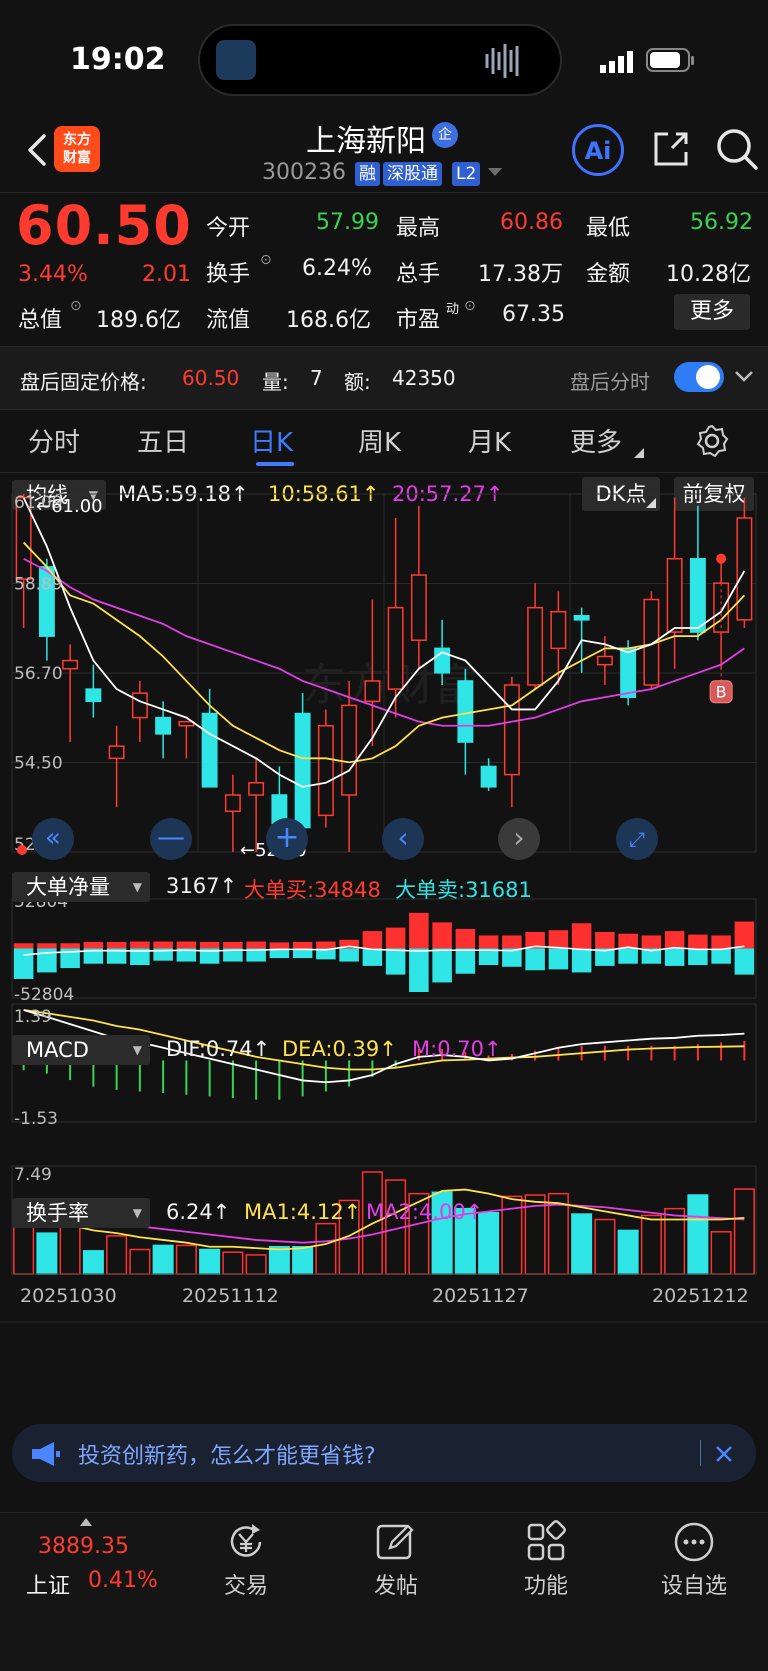  I want to click on ai-button: Ai, so click(598, 150).